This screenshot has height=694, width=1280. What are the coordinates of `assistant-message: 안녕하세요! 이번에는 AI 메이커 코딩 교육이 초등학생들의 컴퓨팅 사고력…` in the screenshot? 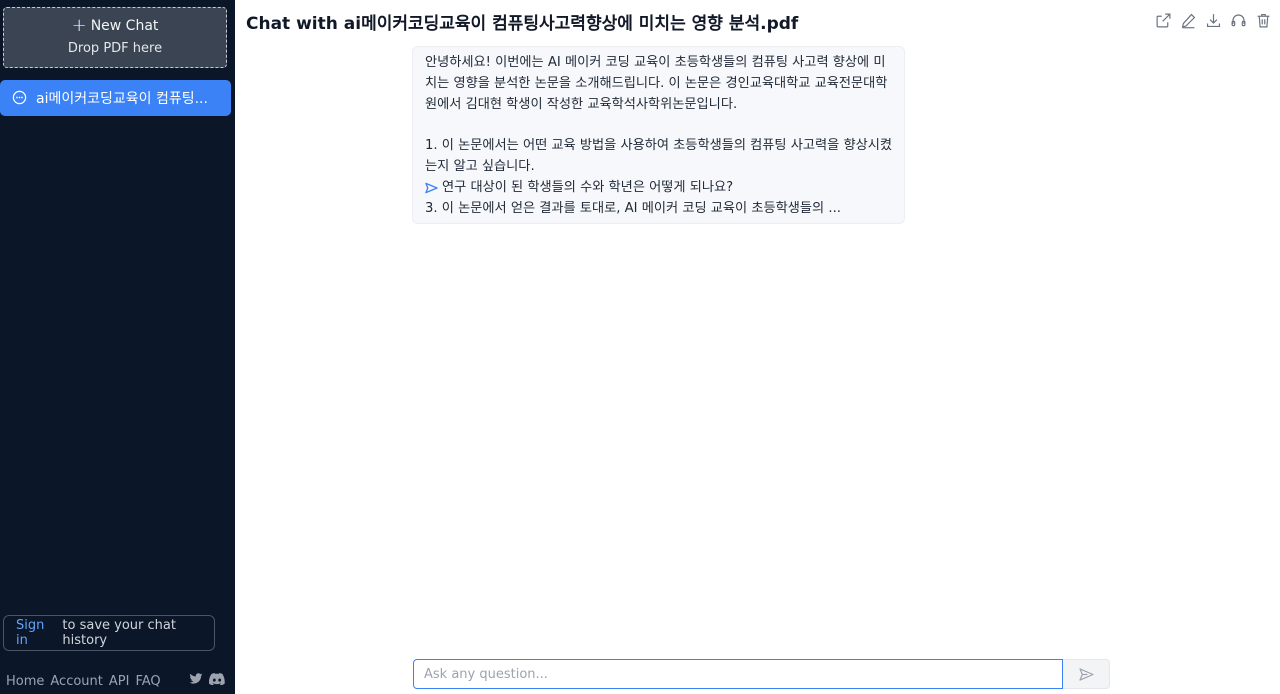 It's located at (658, 135).